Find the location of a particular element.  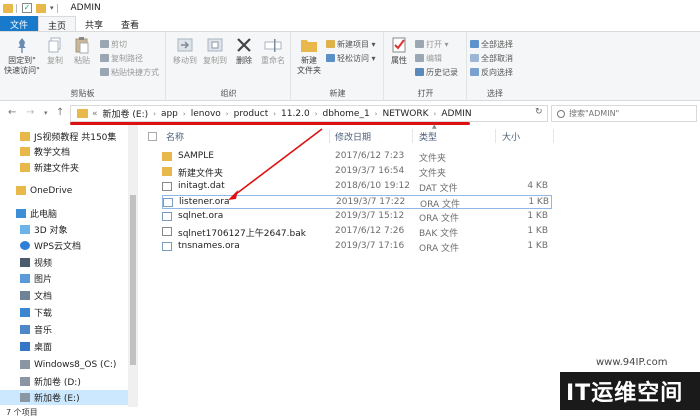

file-row: tnsnames.ora 2019/3/7 17:16 ORA 文件 1 KB is located at coordinates (357, 247).